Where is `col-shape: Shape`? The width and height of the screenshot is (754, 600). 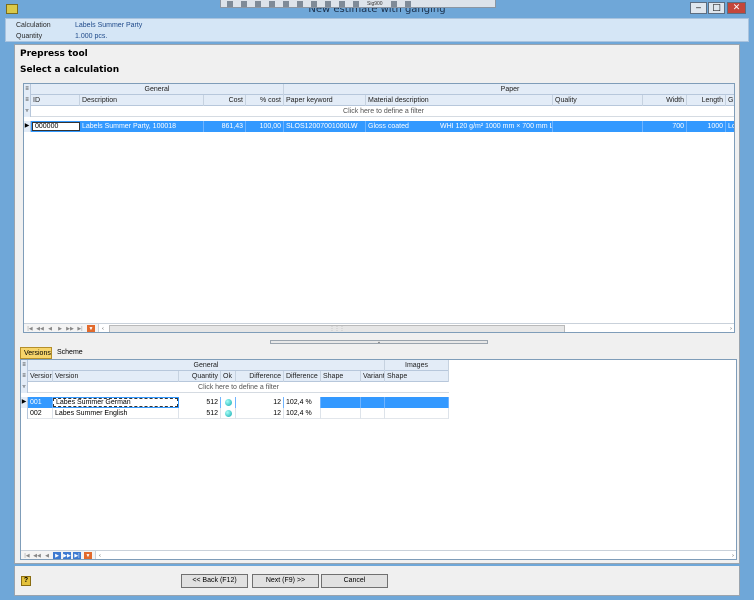 col-shape: Shape is located at coordinates (341, 376).